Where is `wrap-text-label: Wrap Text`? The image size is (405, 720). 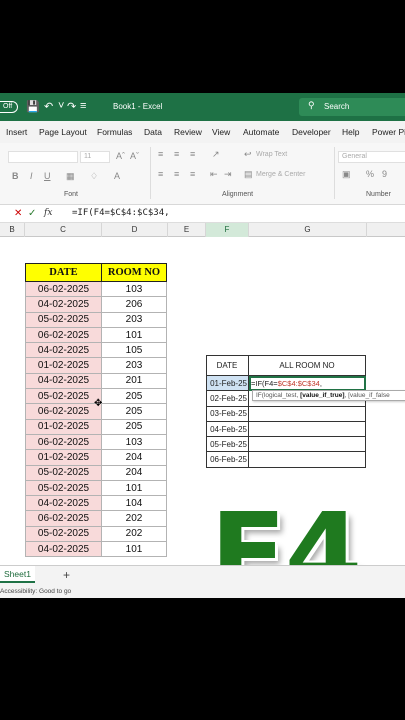 wrap-text-label: Wrap Text is located at coordinates (271, 154).